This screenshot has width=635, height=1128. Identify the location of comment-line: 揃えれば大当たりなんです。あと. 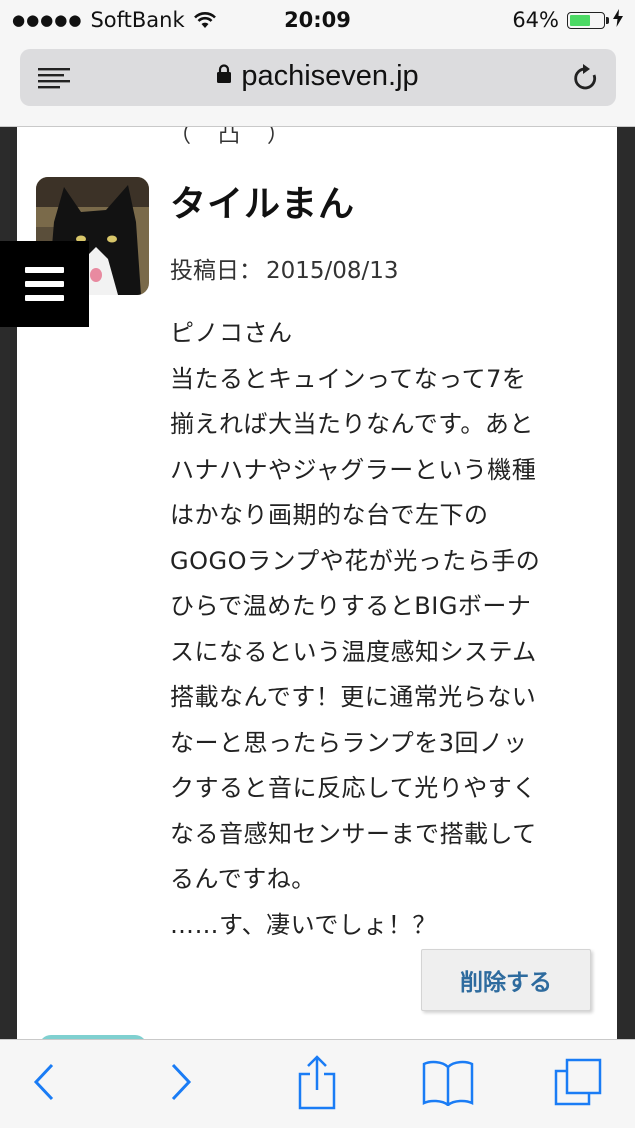
(352, 424).